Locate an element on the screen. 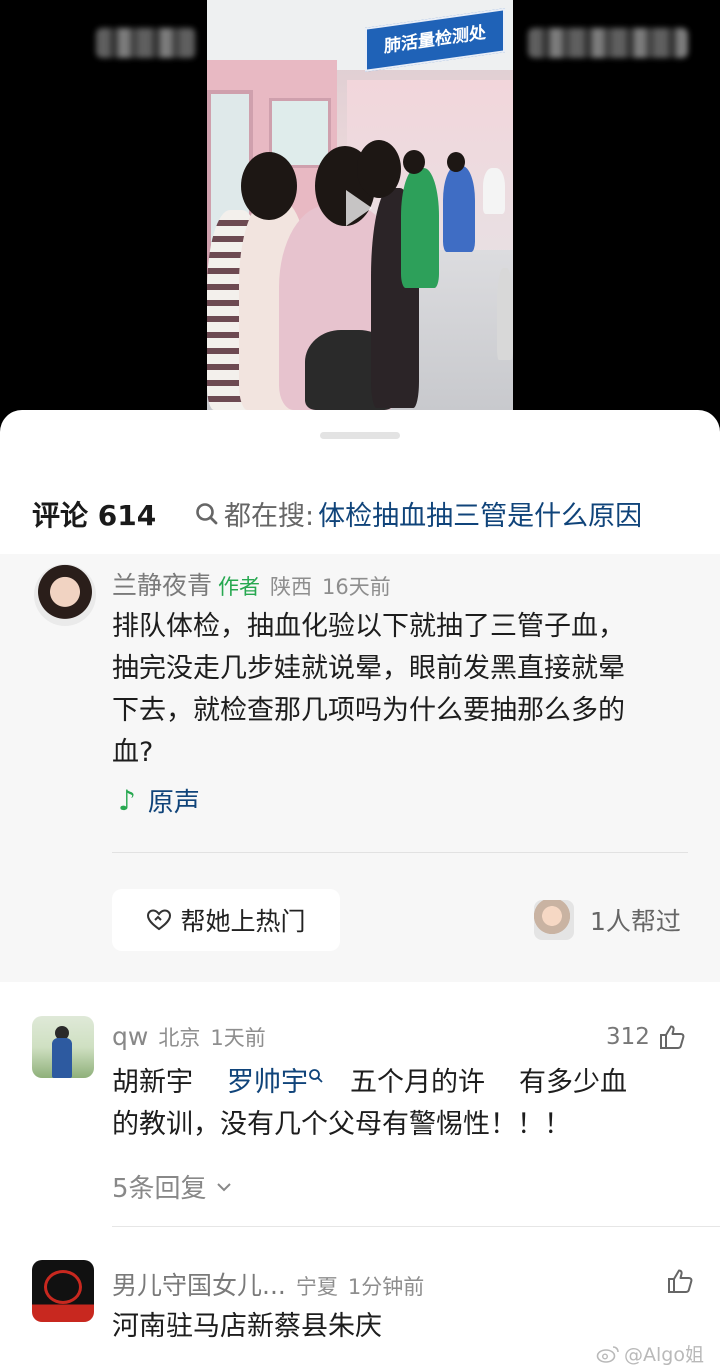 The height and width of the screenshot is (1372, 720). like-button: 312 is located at coordinates (646, 1037).